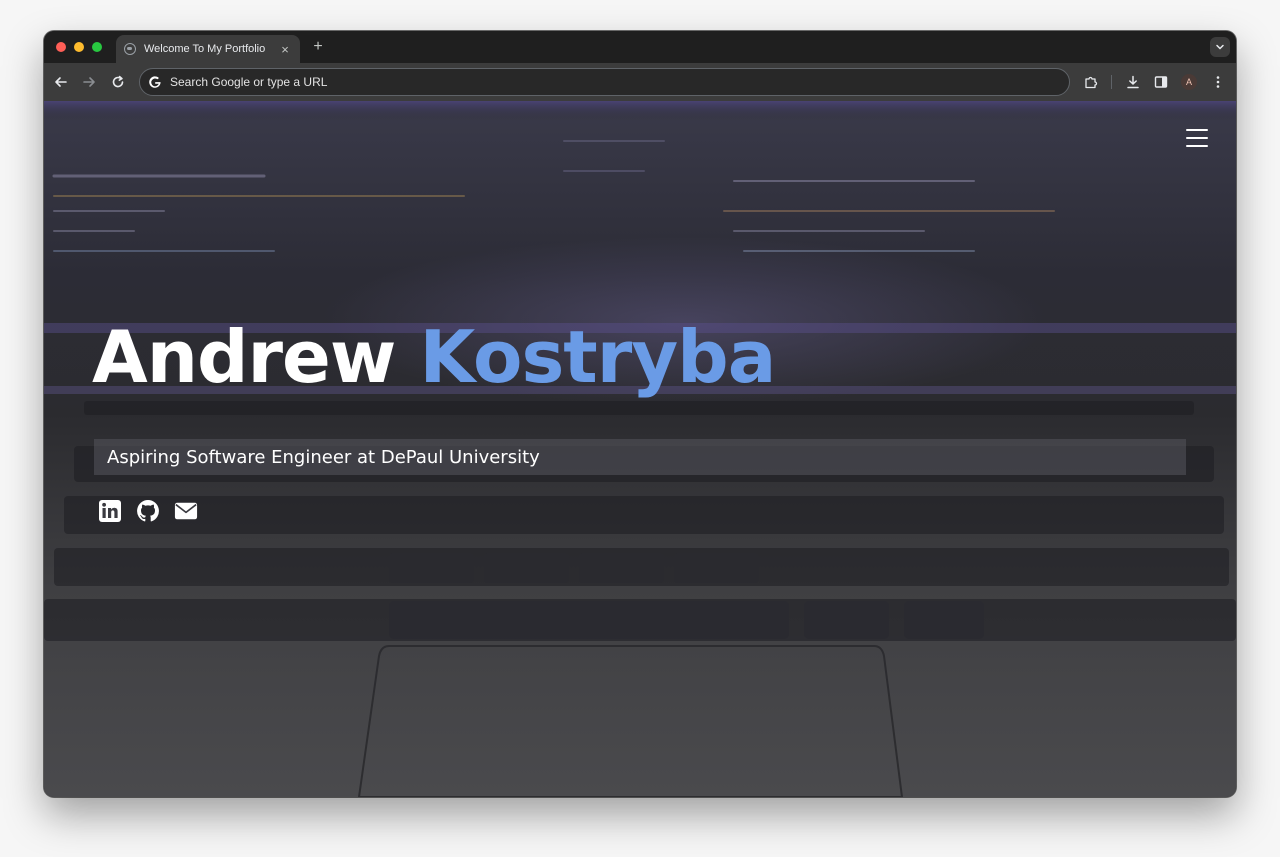 Image resolution: width=1280 pixels, height=857 pixels. I want to click on address-input, so click(619, 82).